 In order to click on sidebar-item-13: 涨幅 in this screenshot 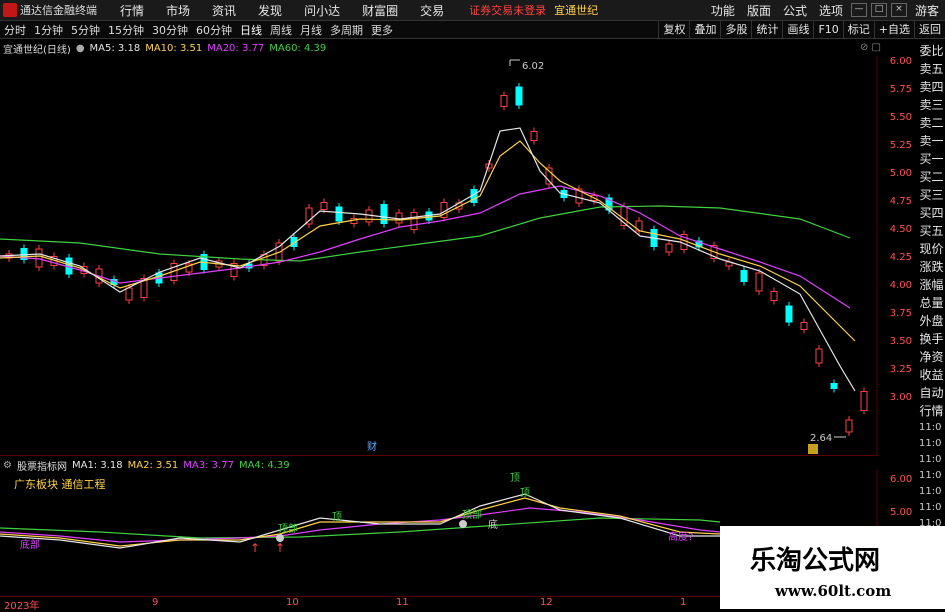, I will do `click(931, 285)`.